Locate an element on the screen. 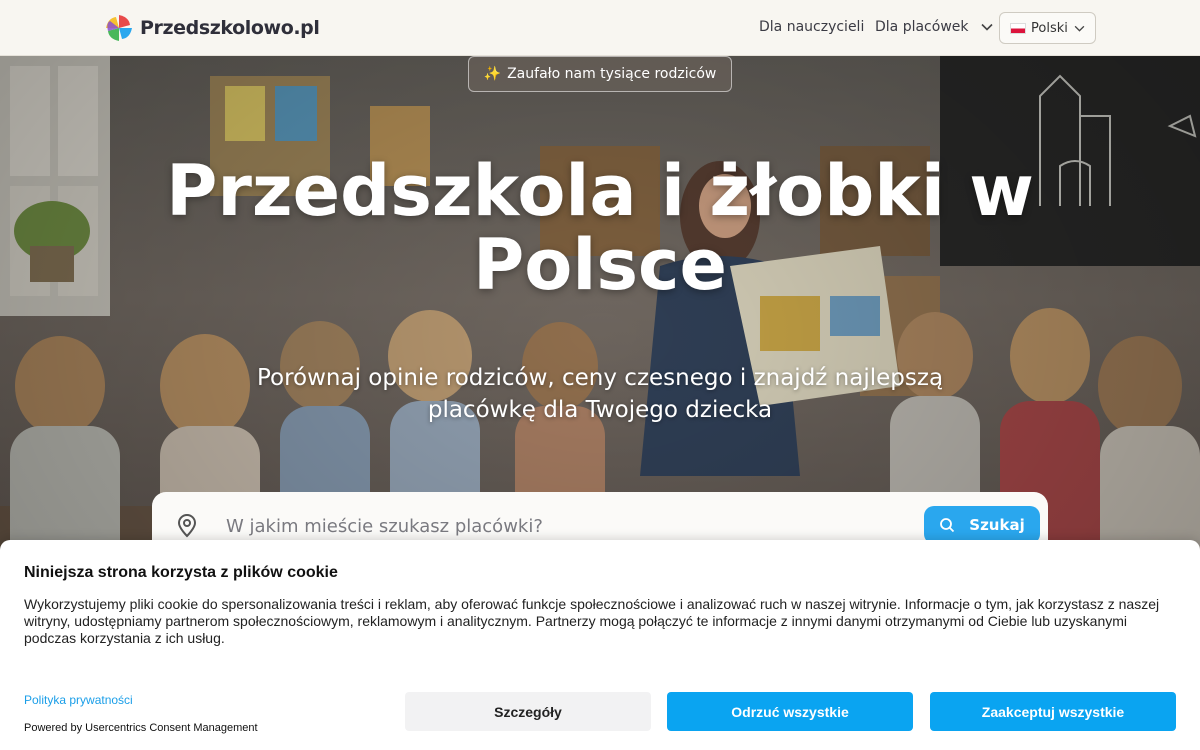 This screenshot has width=1200, height=750. location-pin-icon is located at coordinates (187, 526).